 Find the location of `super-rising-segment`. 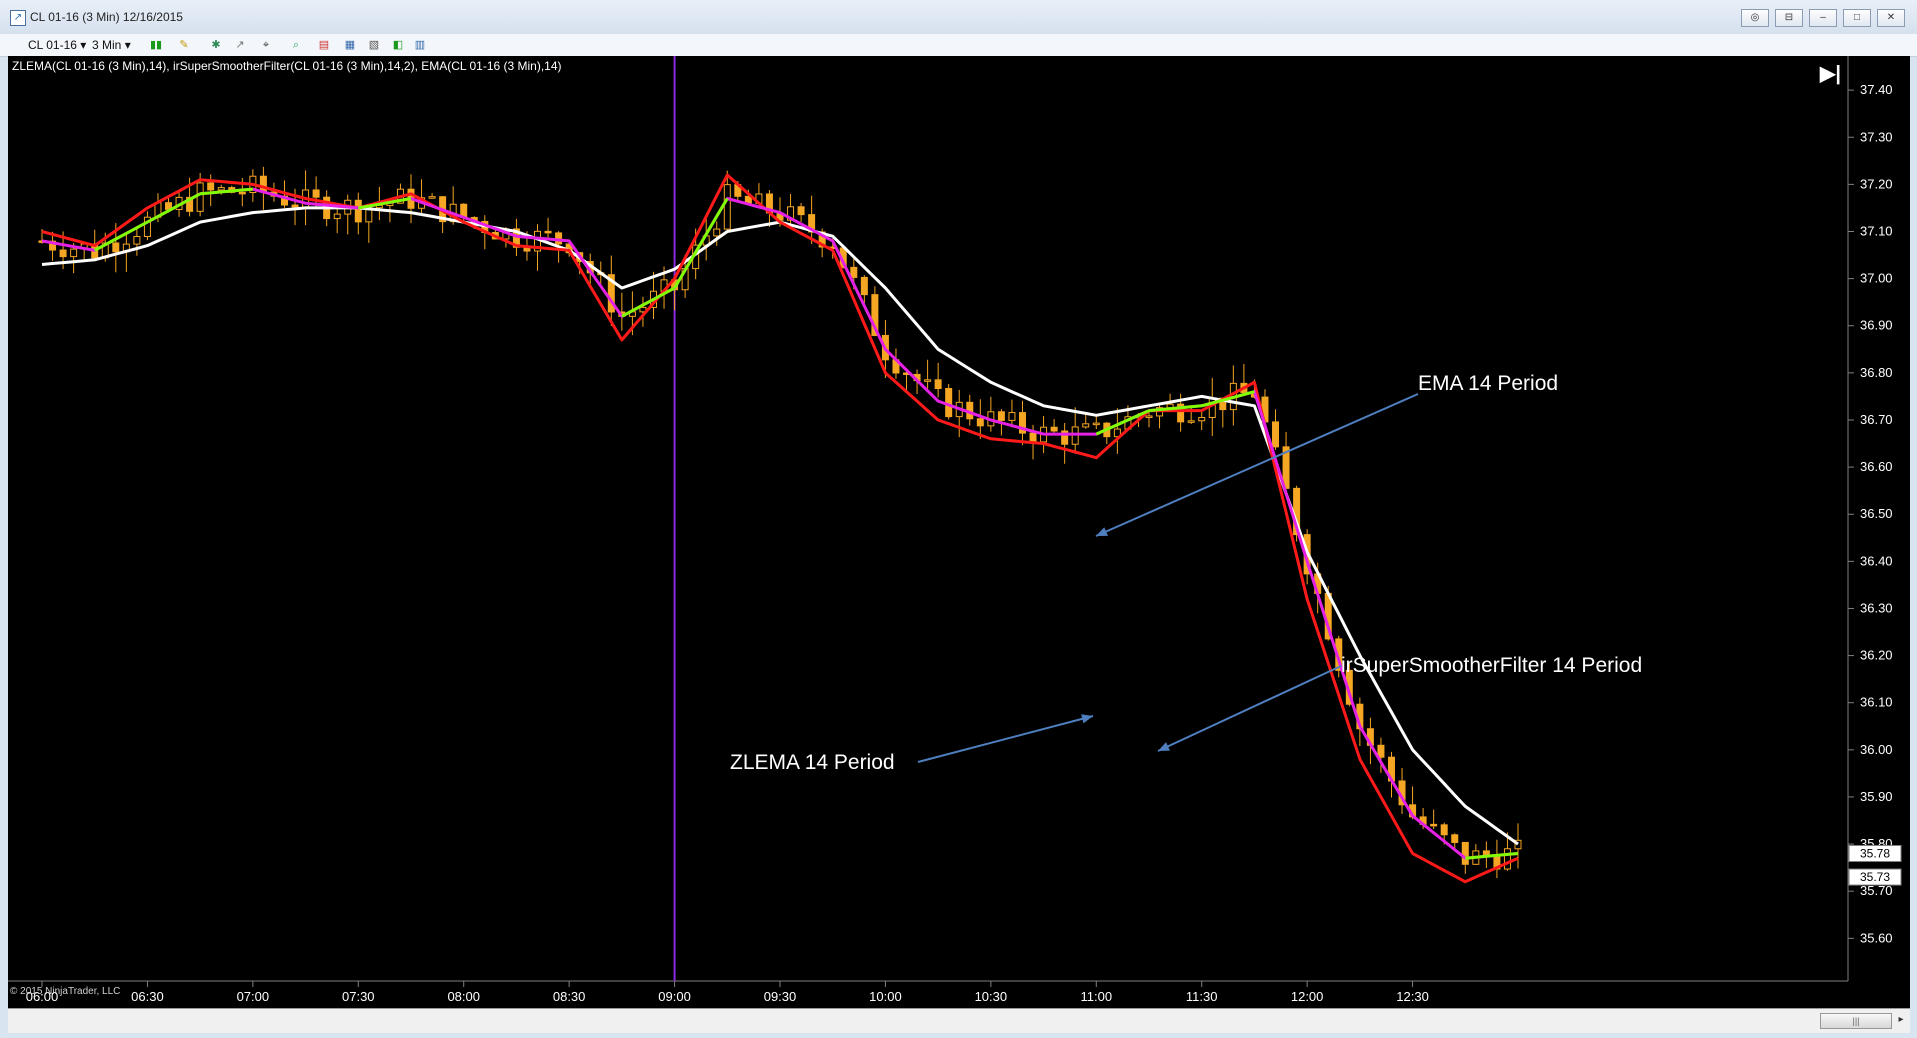

super-rising-segment is located at coordinates (648, 302).